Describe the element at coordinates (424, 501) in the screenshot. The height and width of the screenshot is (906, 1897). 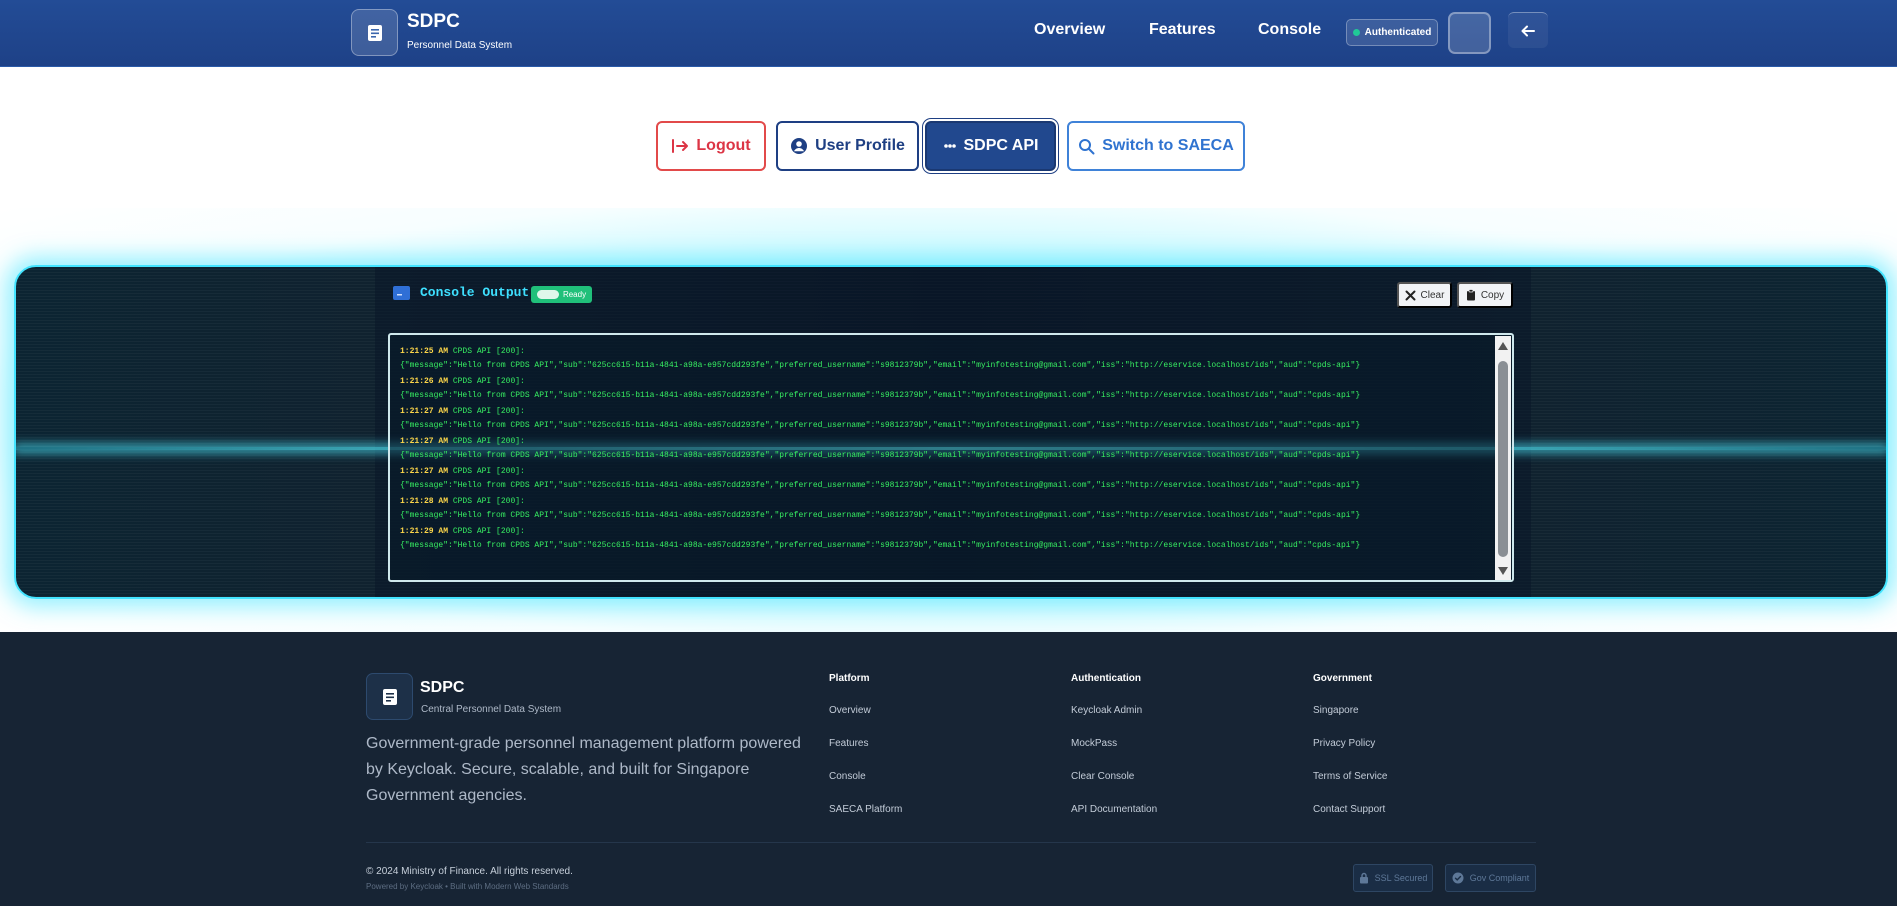
I see `log-time: 1:21:28 AM` at that location.